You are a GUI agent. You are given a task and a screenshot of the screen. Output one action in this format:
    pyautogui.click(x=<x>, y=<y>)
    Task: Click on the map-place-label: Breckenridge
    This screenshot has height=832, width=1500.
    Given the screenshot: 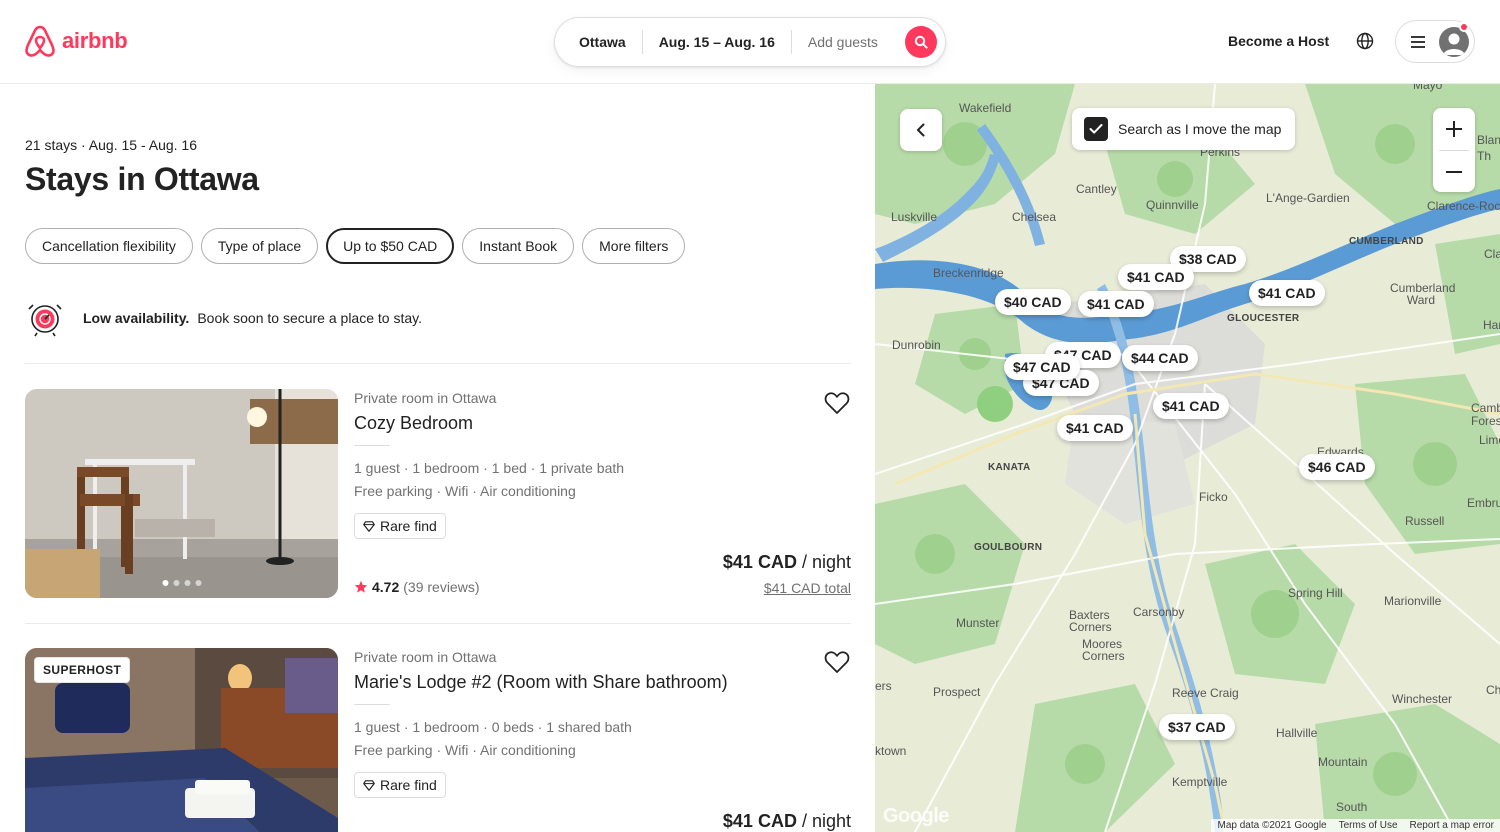 What is the action you would take?
    pyautogui.click(x=968, y=273)
    